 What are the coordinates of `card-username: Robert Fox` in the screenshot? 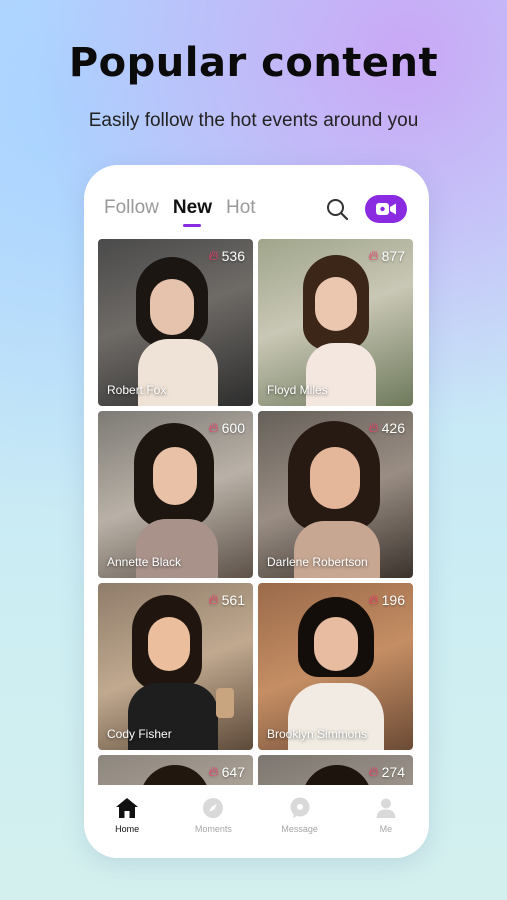 It's located at (137, 390).